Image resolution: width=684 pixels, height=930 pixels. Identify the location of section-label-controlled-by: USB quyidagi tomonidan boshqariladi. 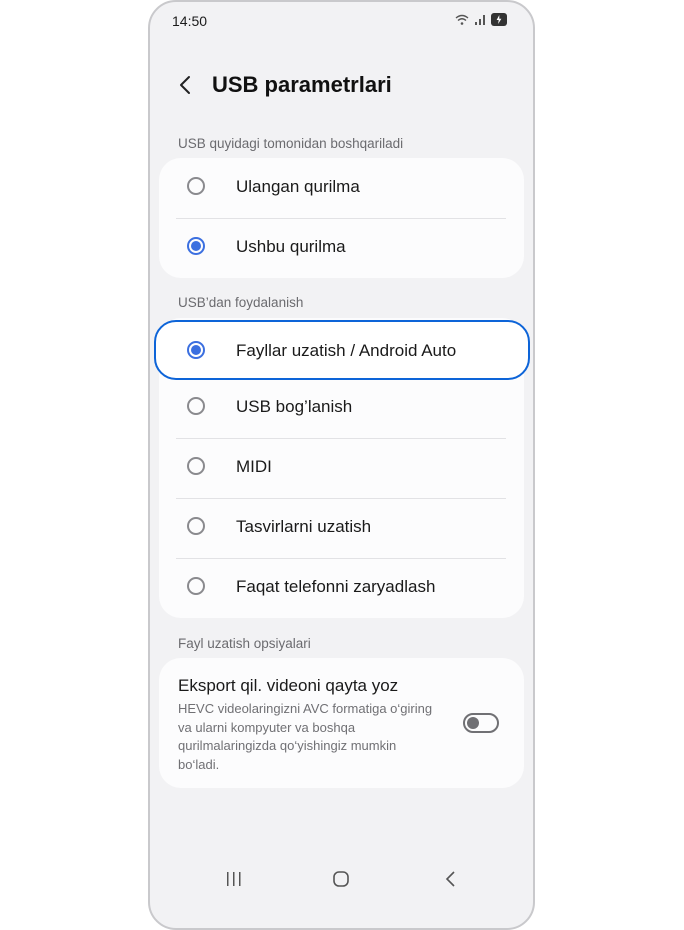
(291, 143).